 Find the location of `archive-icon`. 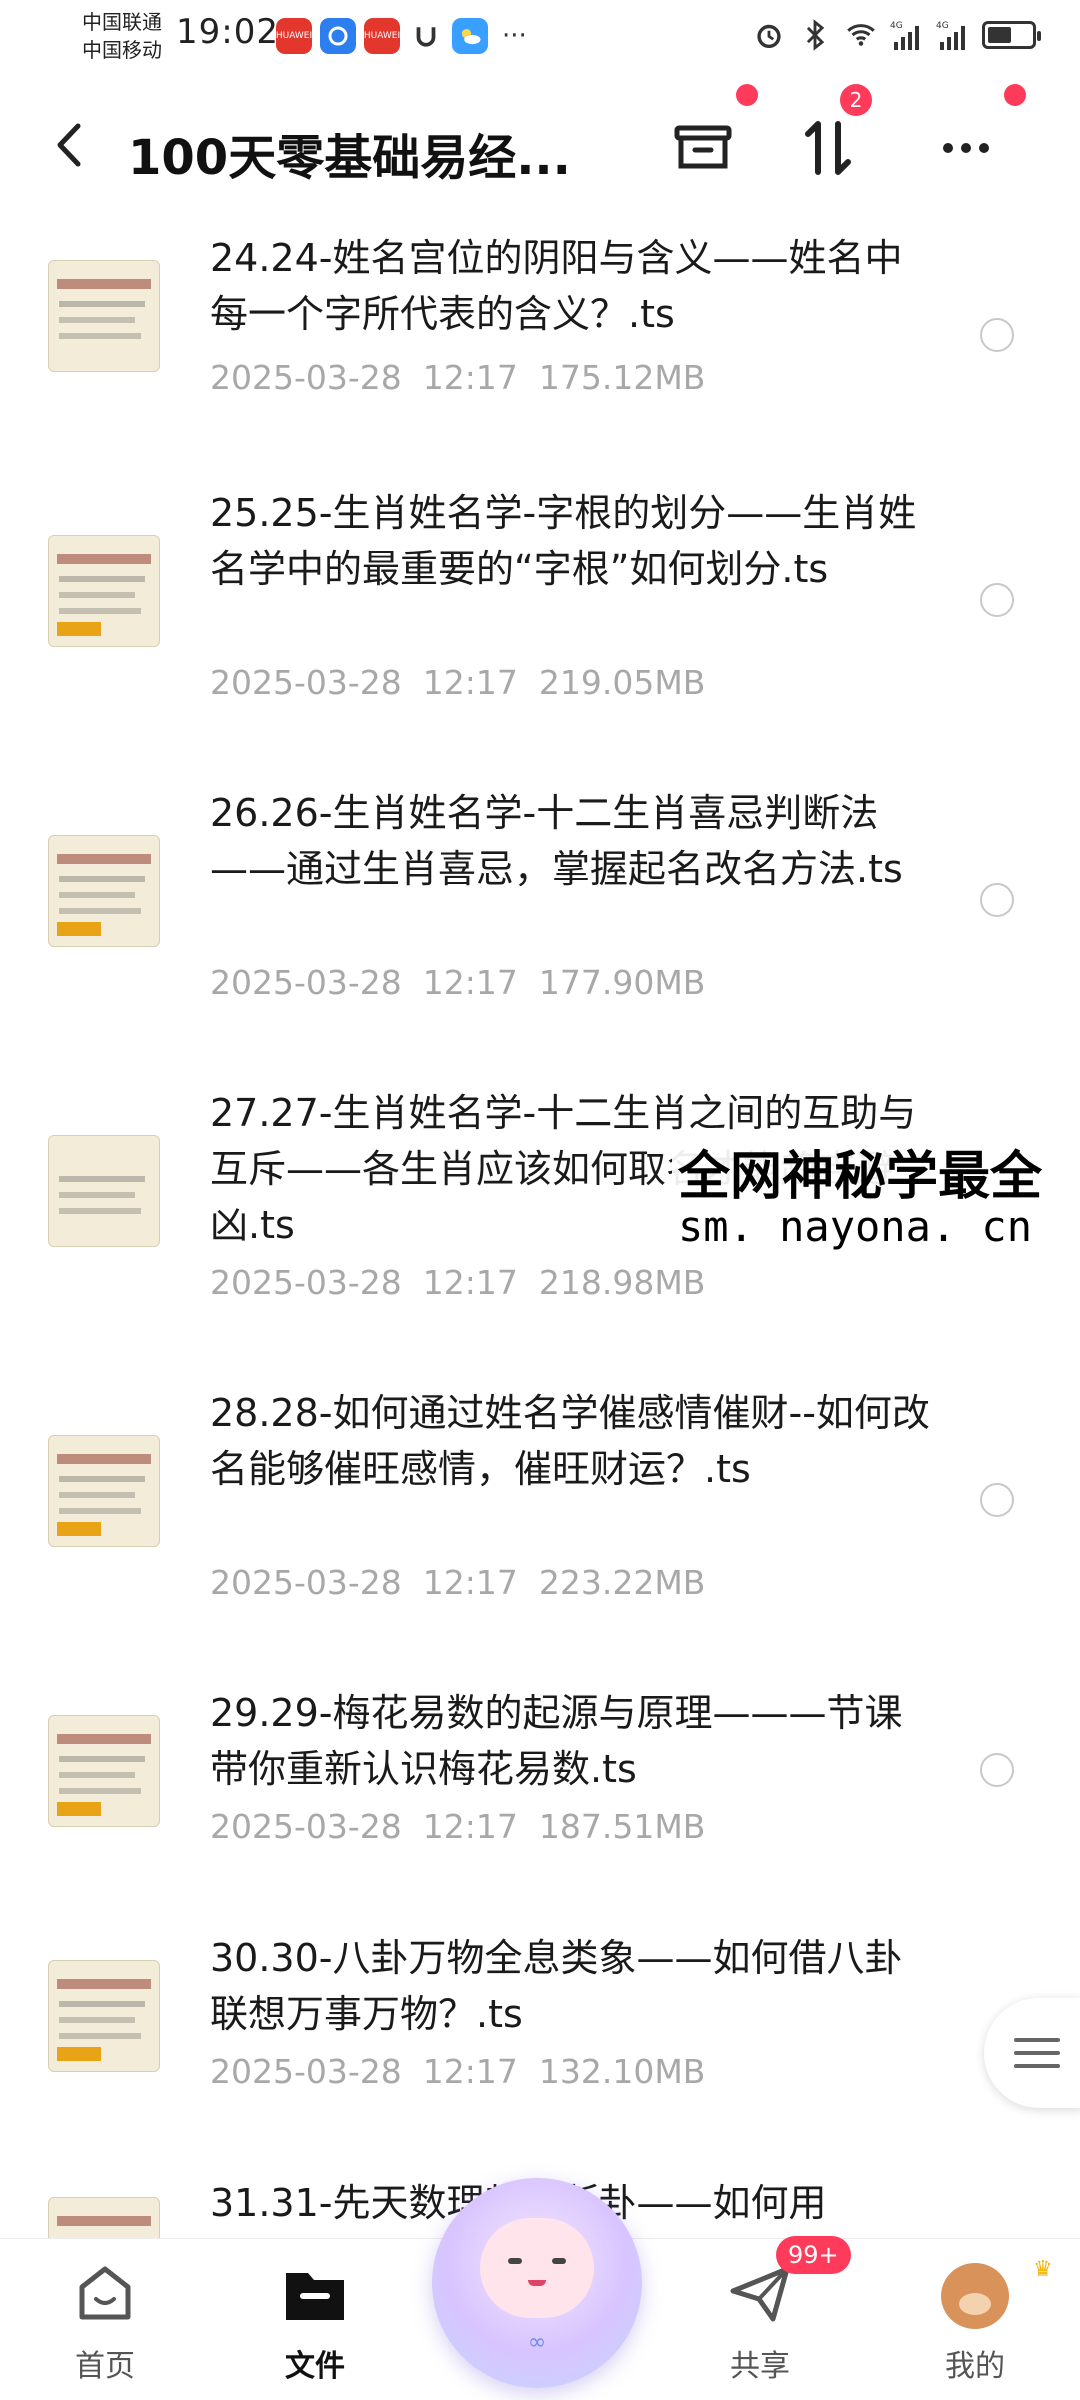

archive-icon is located at coordinates (703, 147).